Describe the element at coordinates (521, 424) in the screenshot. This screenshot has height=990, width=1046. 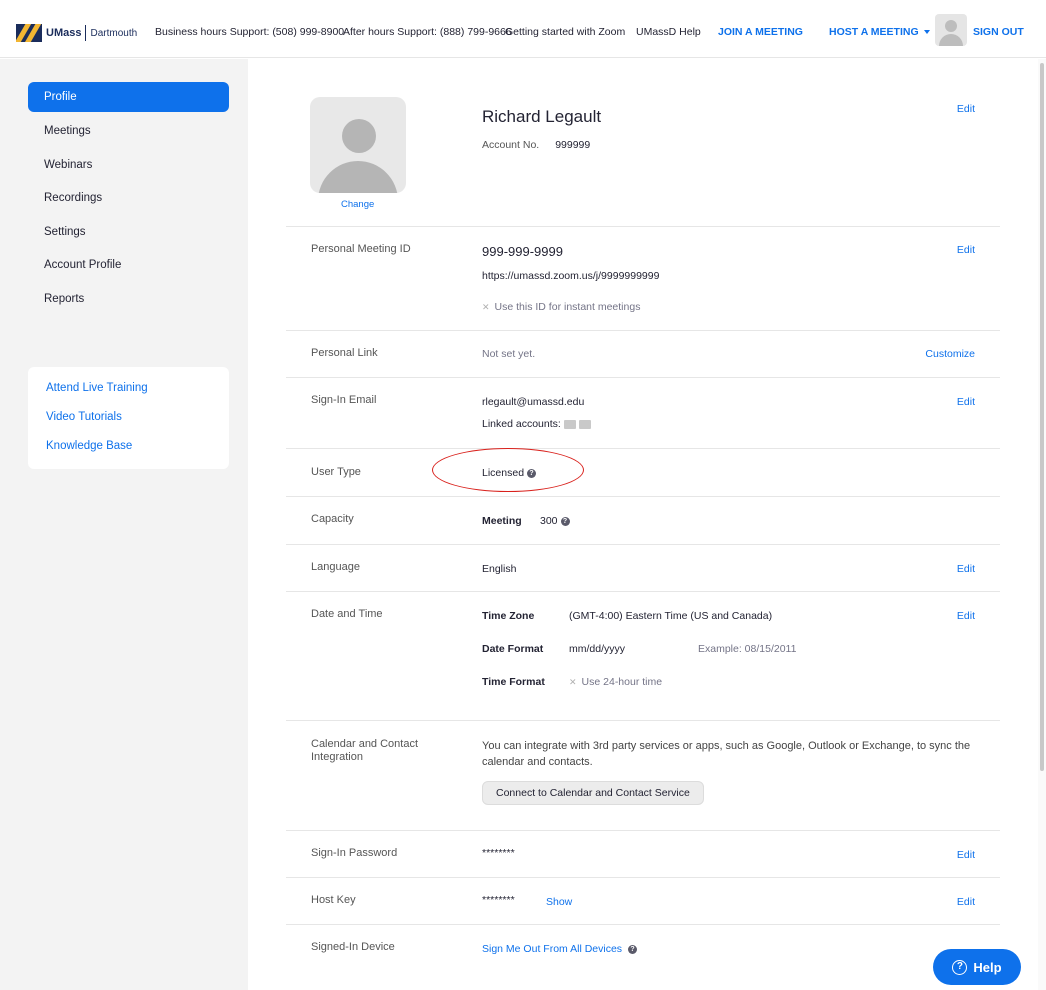
I see `linked-accounts-label: Linked accounts:` at that location.